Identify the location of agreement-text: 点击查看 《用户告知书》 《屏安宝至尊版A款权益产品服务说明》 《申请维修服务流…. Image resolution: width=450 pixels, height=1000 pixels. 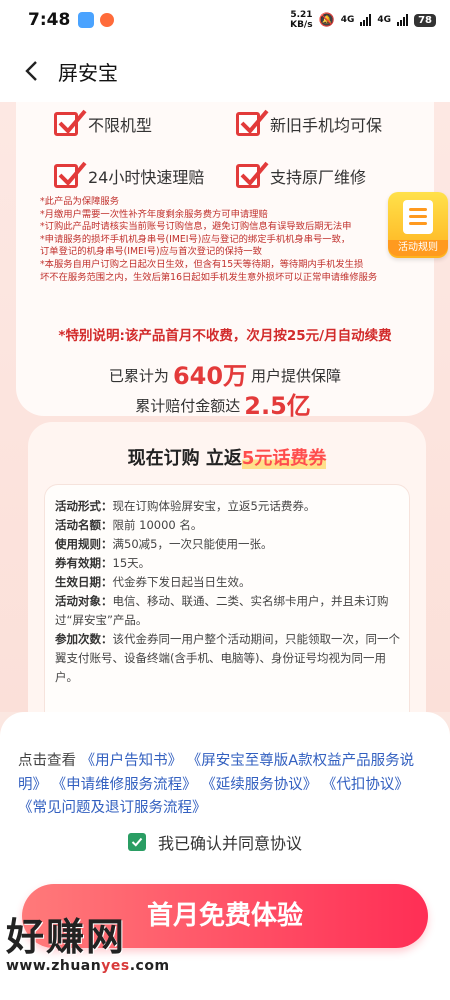
(216, 784).